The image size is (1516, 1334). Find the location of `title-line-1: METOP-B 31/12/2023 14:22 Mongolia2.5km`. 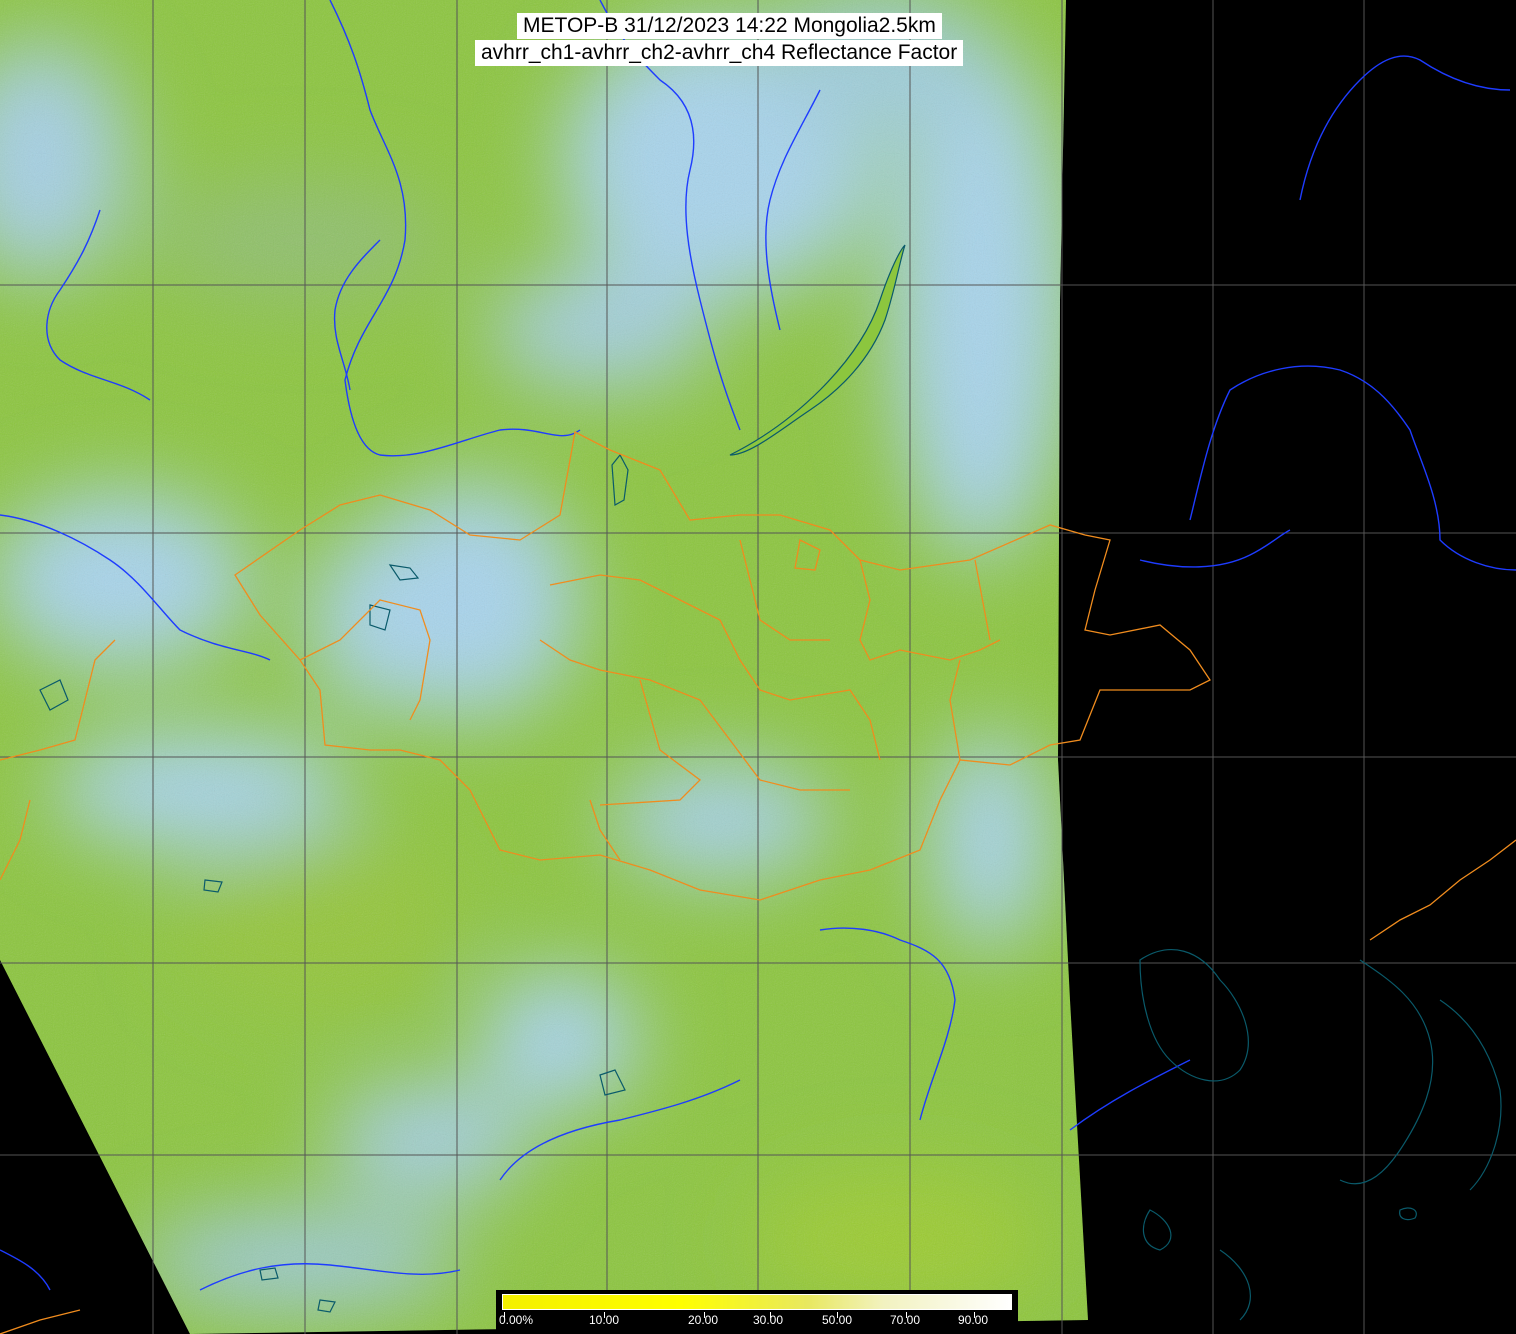

title-line-1: METOP-B 31/12/2023 14:22 Mongolia2.5km is located at coordinates (729, 26).